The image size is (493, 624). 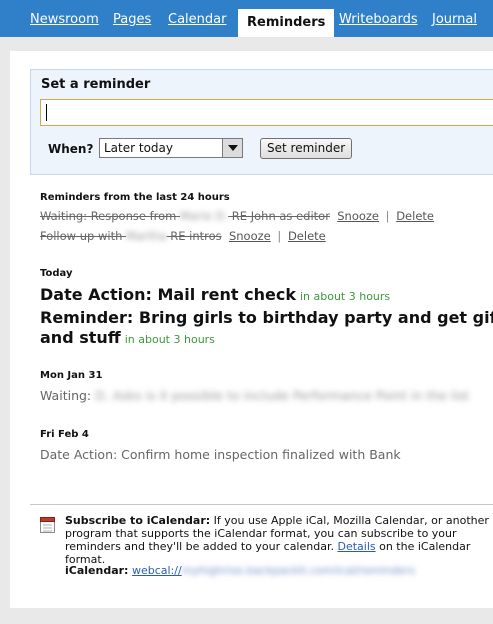 I want to click on when-label: When?, so click(x=71, y=149).